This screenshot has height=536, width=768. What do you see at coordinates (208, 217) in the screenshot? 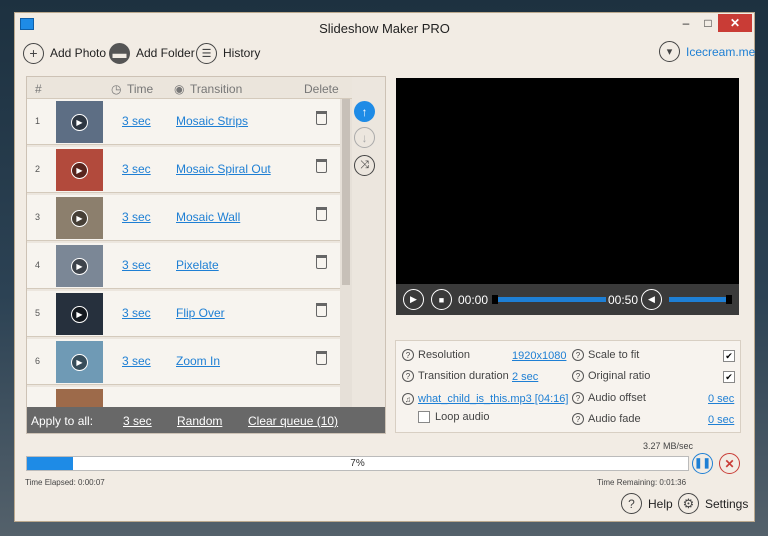
I see `row-transition: Mosaic Wall` at bounding box center [208, 217].